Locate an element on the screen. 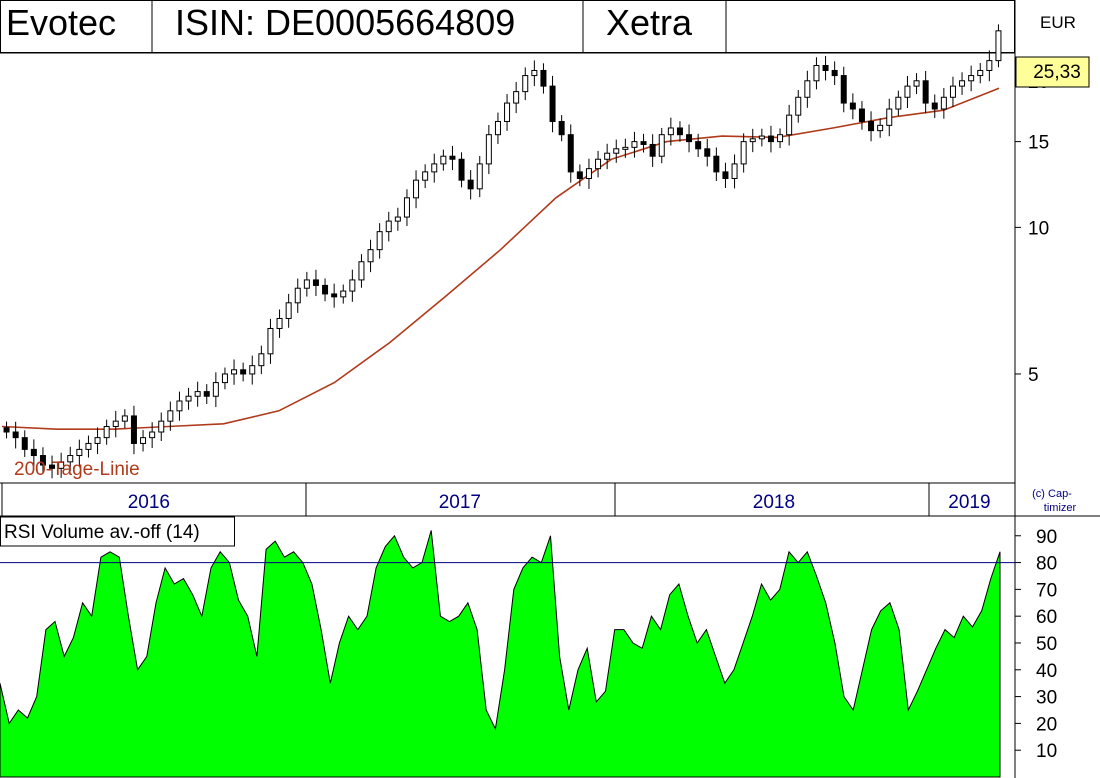 The width and height of the screenshot is (1100, 778). year-label: 2018 is located at coordinates (774, 502).